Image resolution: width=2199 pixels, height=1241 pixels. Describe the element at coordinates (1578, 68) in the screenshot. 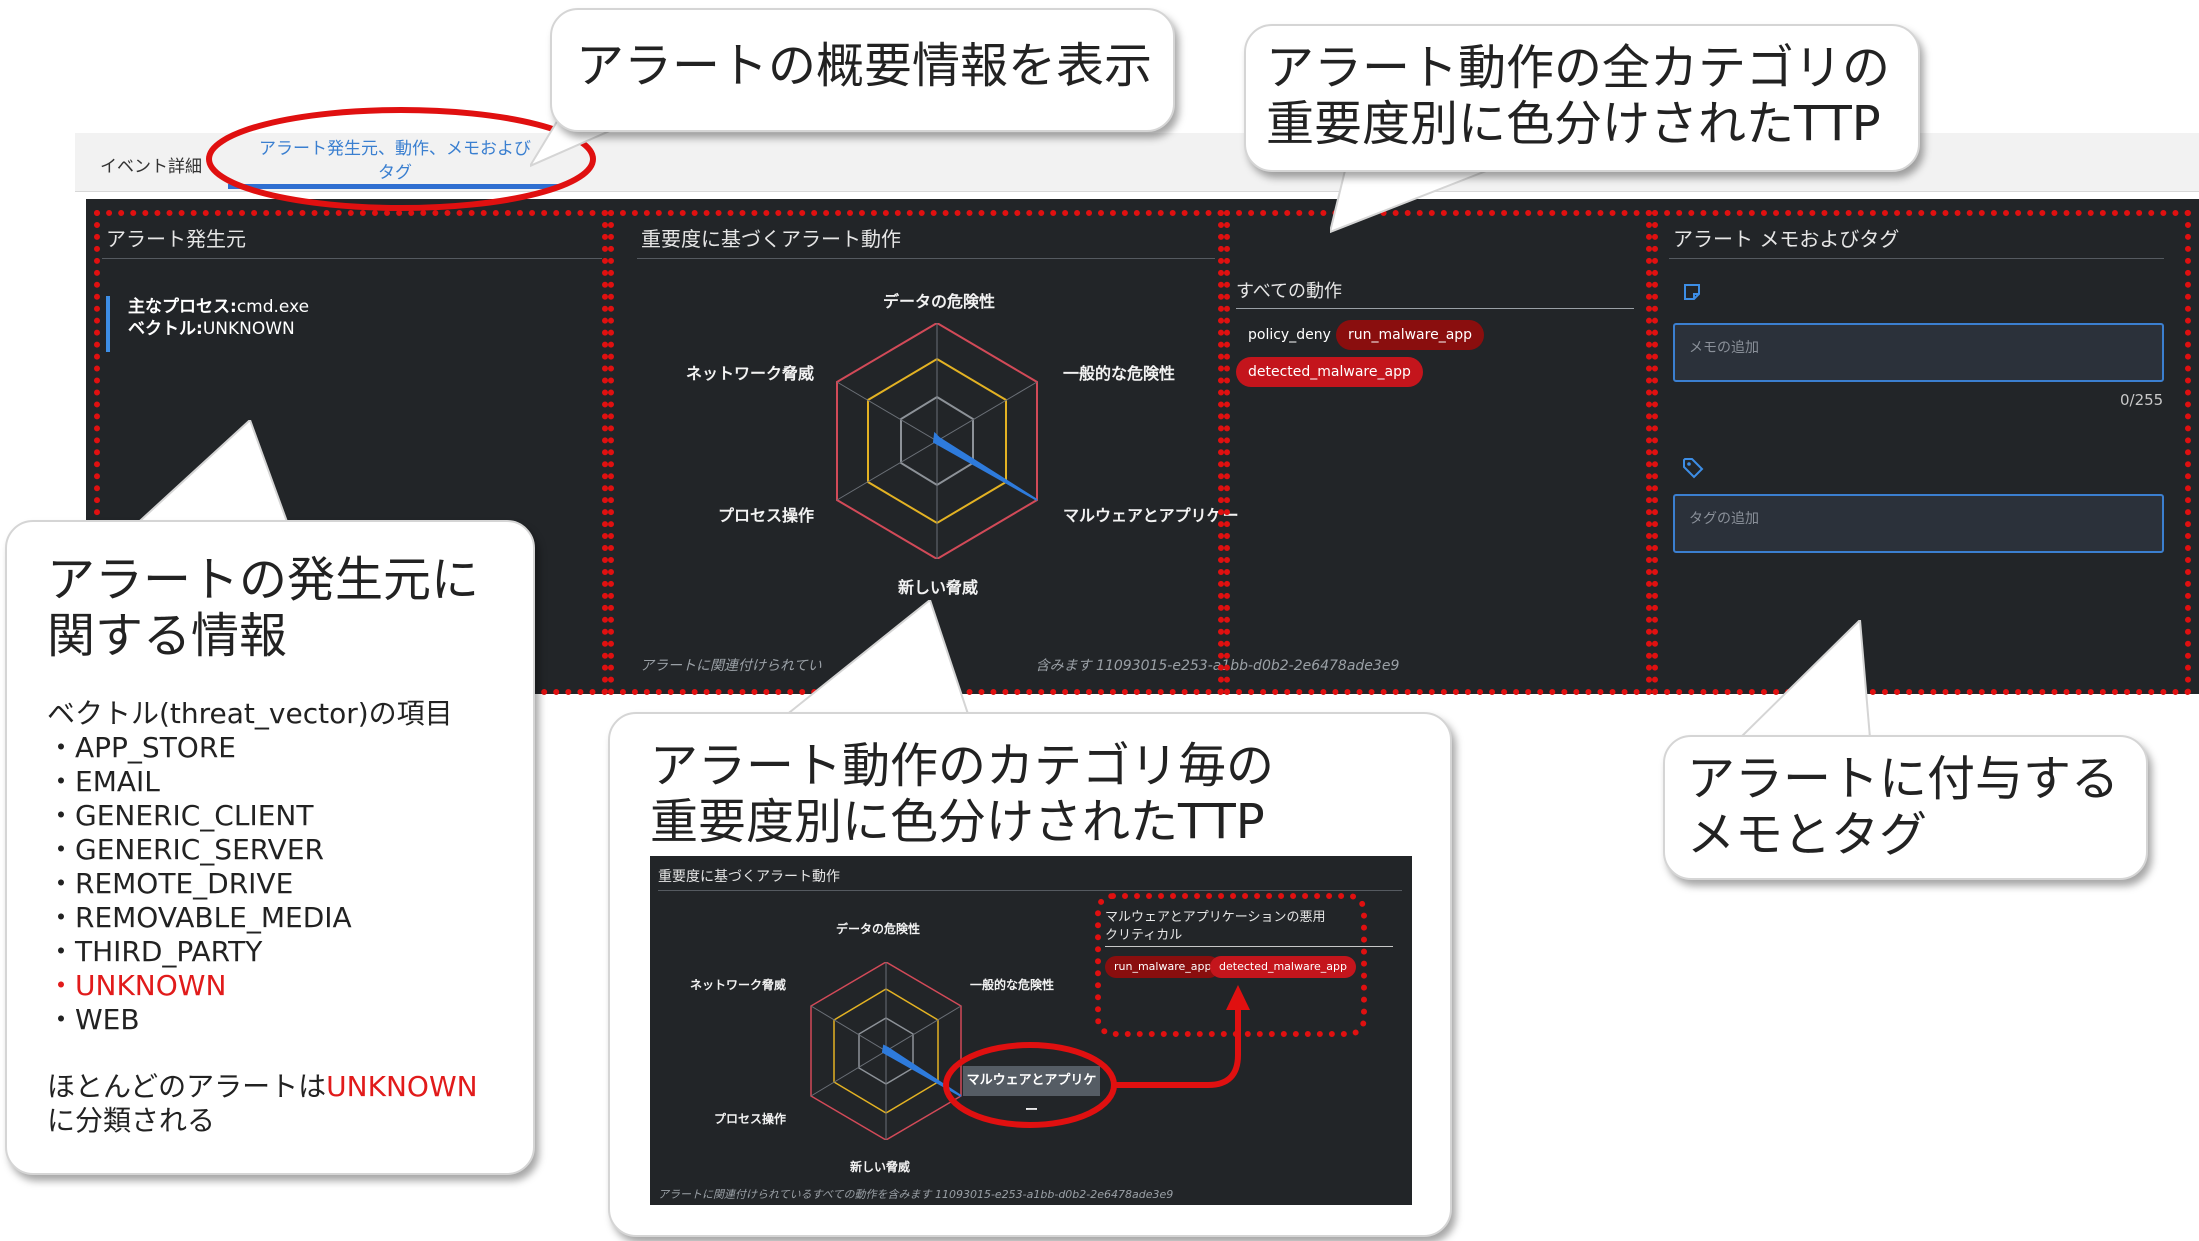

I see `callout-all-categories-line1: アラート動作の全カテゴリの` at that location.